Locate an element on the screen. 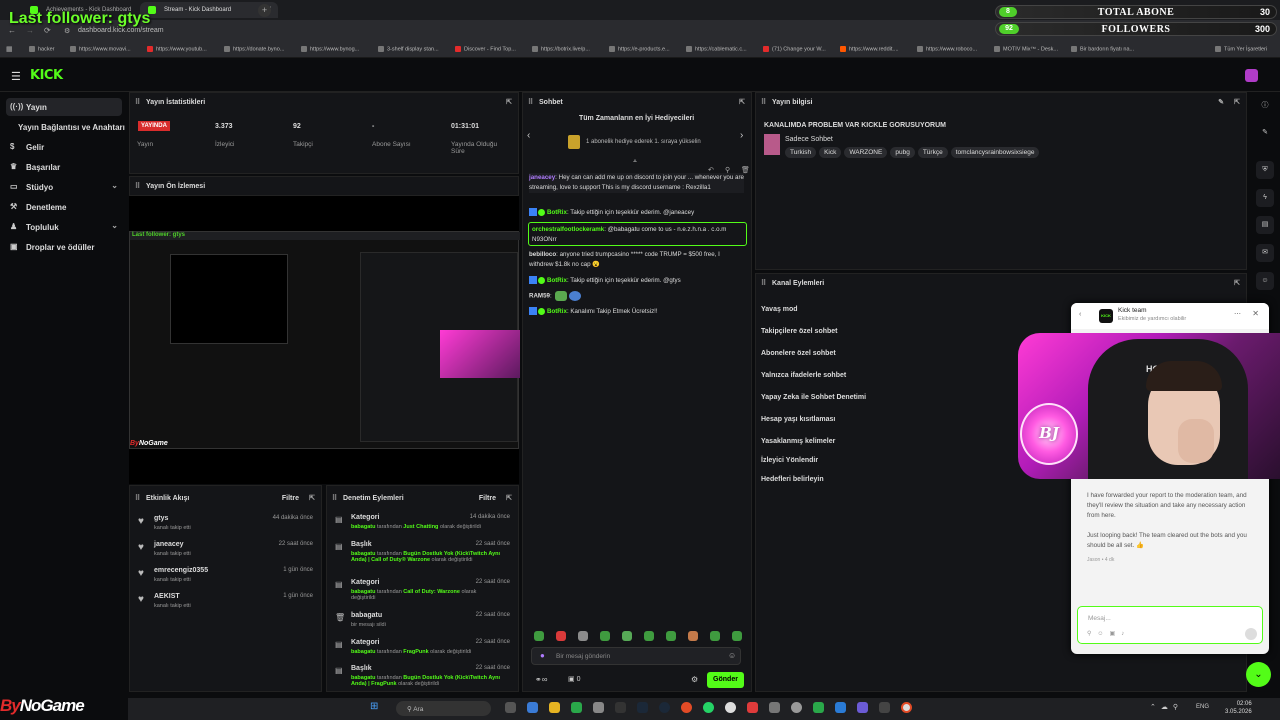  sidebar-item-yayin: ((·)) Yayın is located at coordinates (64, 107).